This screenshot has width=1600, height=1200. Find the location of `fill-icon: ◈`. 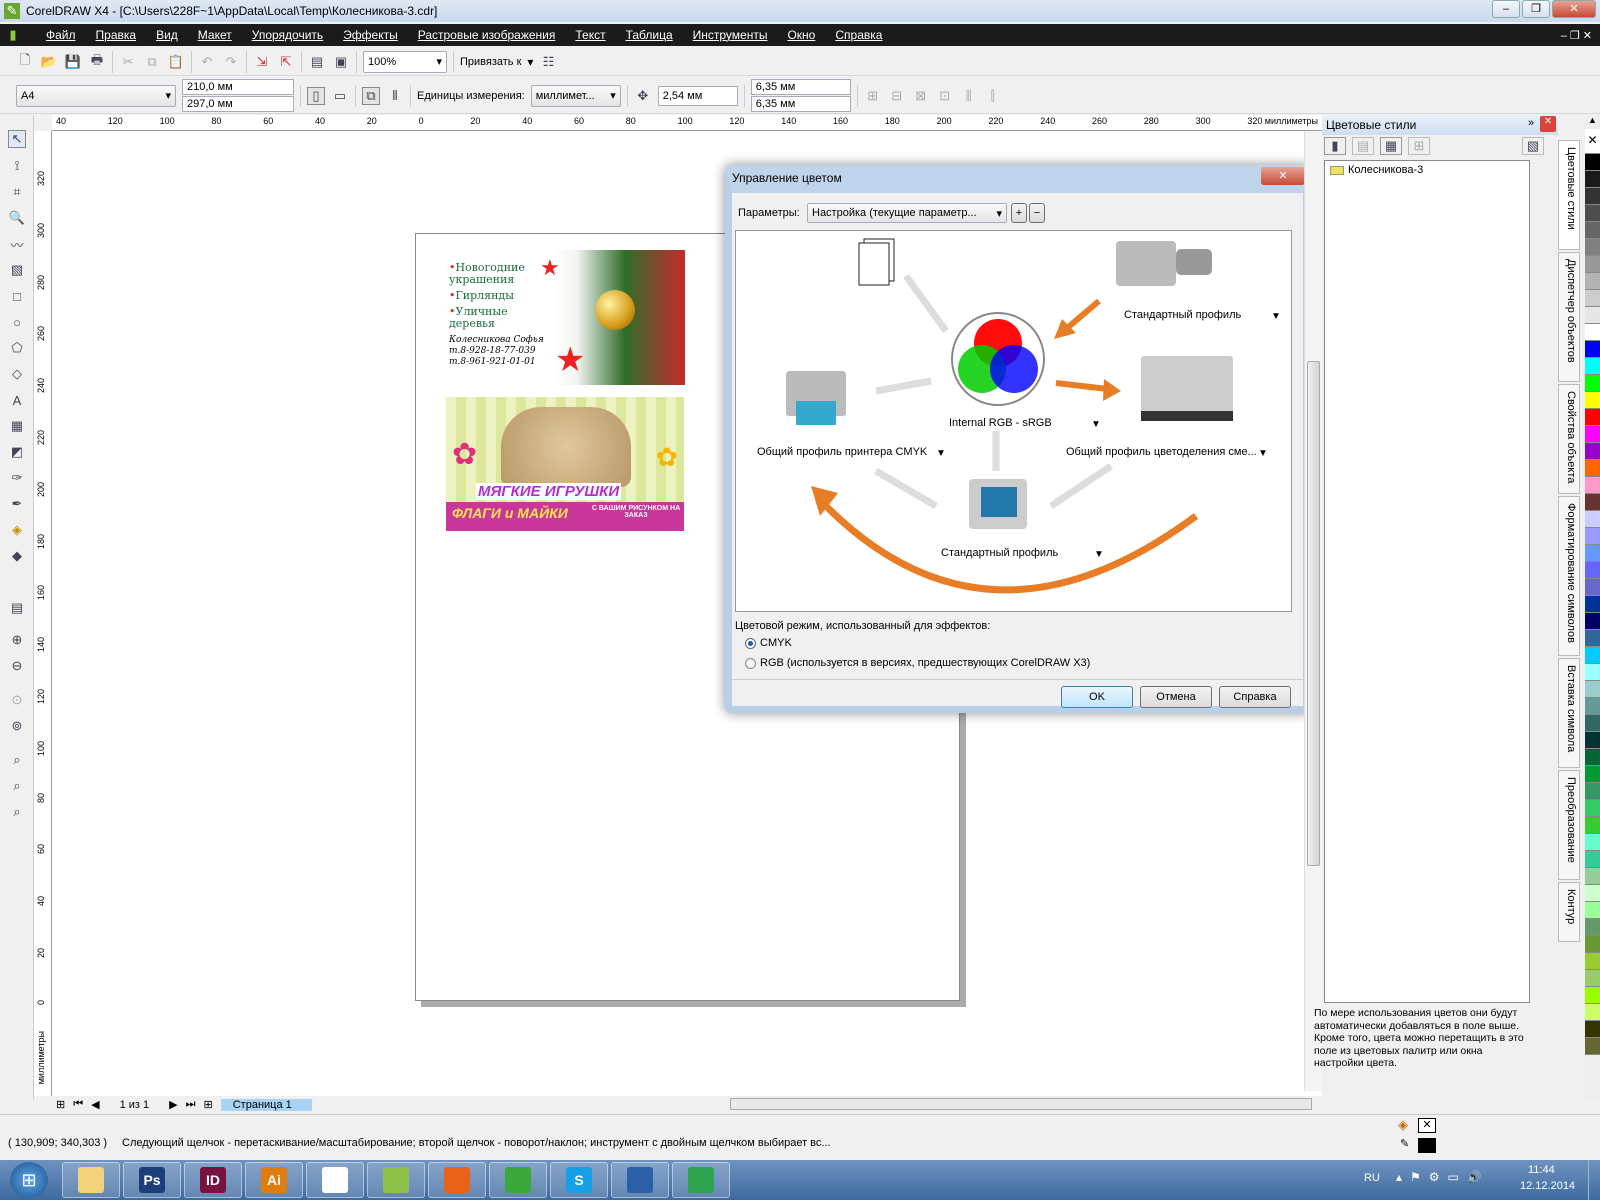

fill-icon: ◈ is located at coordinates (1403, 1125).